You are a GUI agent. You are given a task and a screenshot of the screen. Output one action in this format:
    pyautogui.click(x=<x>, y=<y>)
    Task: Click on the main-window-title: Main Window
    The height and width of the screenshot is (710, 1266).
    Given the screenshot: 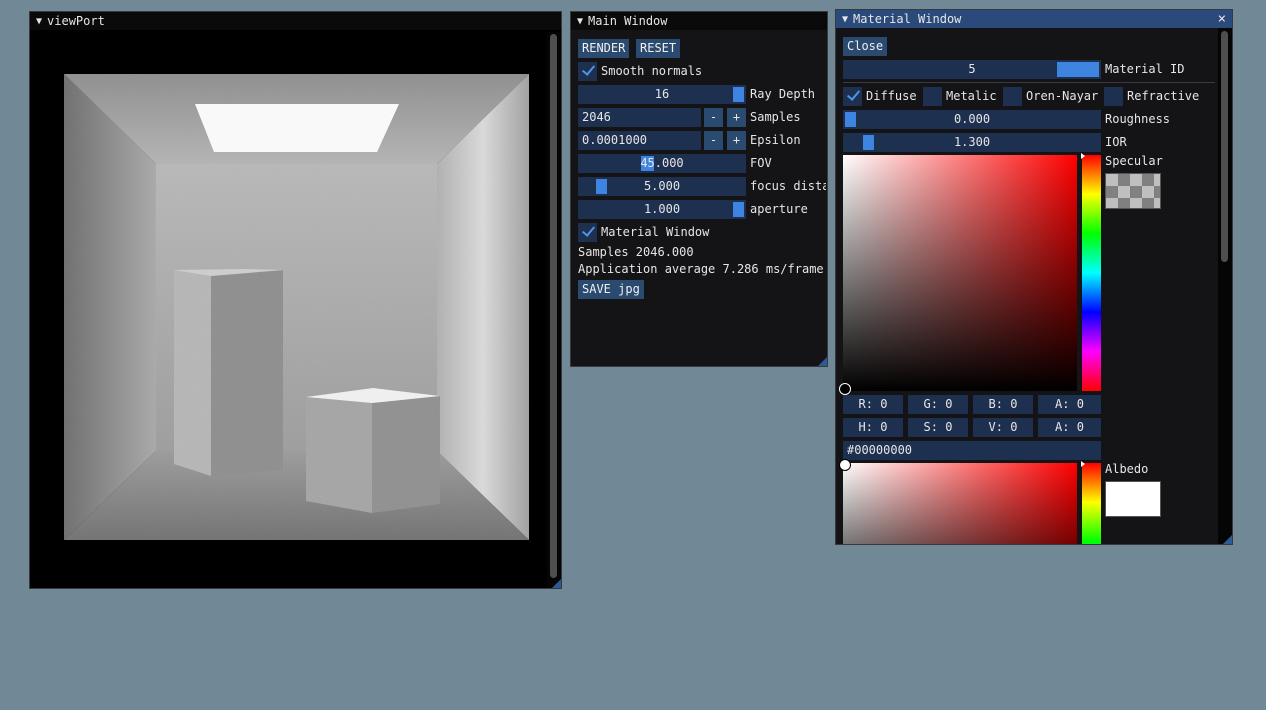 What is the action you would take?
    pyautogui.click(x=628, y=21)
    